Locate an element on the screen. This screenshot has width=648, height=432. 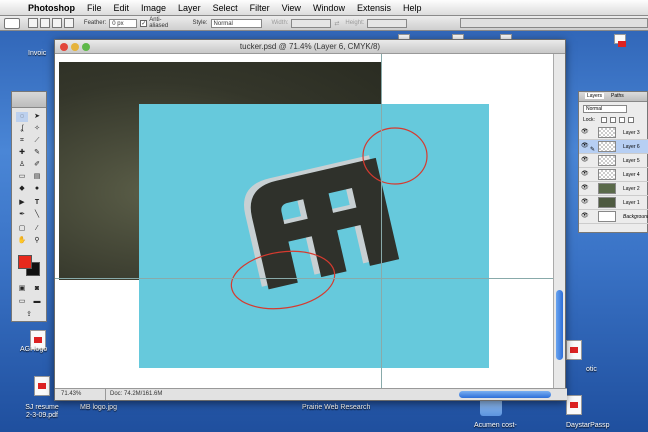
style-label: Style: is located at coordinates (200, 23).